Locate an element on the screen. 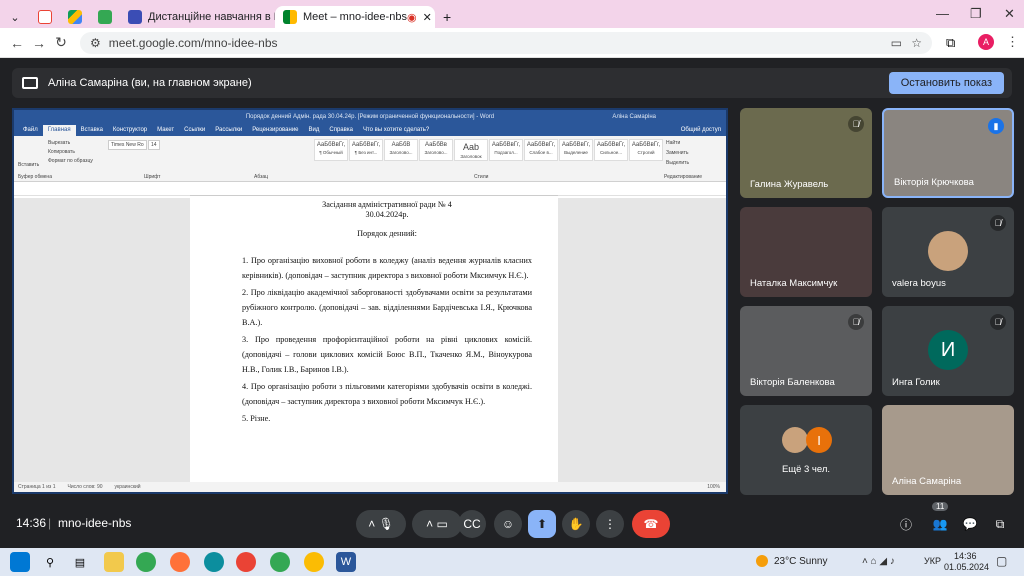 The height and width of the screenshot is (576, 1024). site-info-icon: ⚙ is located at coordinates (95, 43).